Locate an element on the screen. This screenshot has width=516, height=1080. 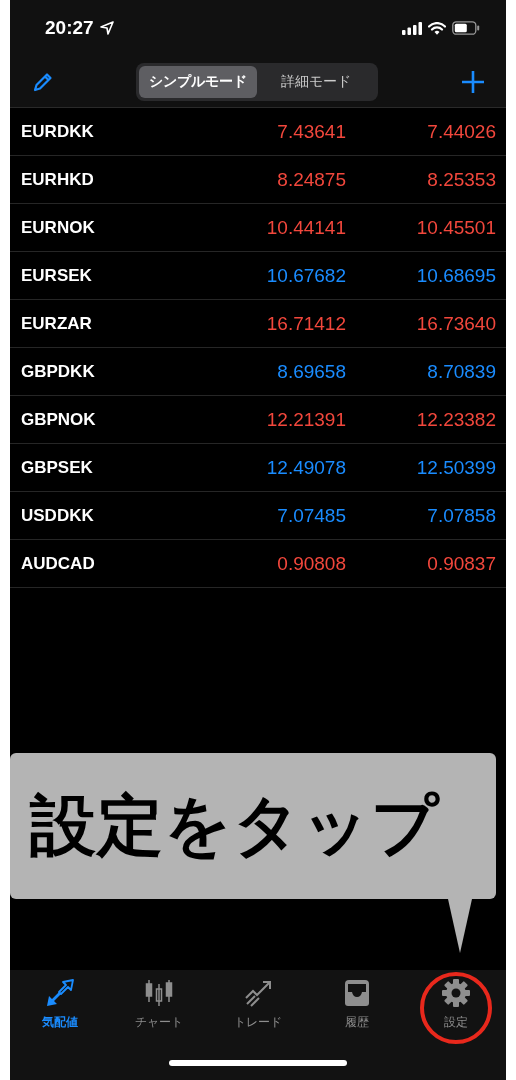
quote-row: EURZAR 16.71412 16.73640 is located at coordinates (258, 324).